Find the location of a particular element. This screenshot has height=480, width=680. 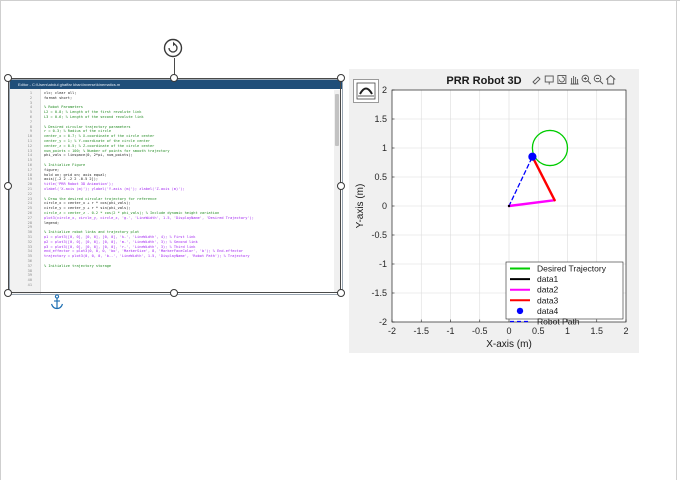

y-tick-label: 2 is located at coordinates (384, 90).